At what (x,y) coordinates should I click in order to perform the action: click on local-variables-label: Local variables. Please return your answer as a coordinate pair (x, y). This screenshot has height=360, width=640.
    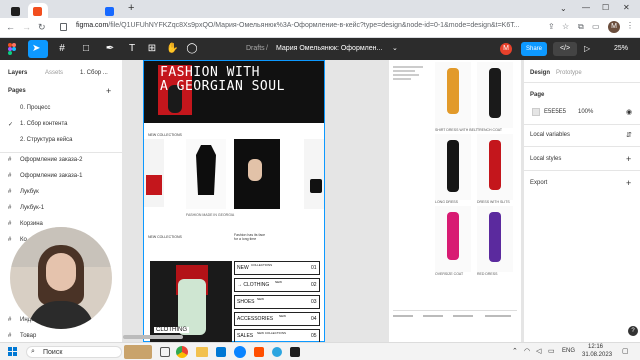
    Looking at the image, I should click on (550, 135).